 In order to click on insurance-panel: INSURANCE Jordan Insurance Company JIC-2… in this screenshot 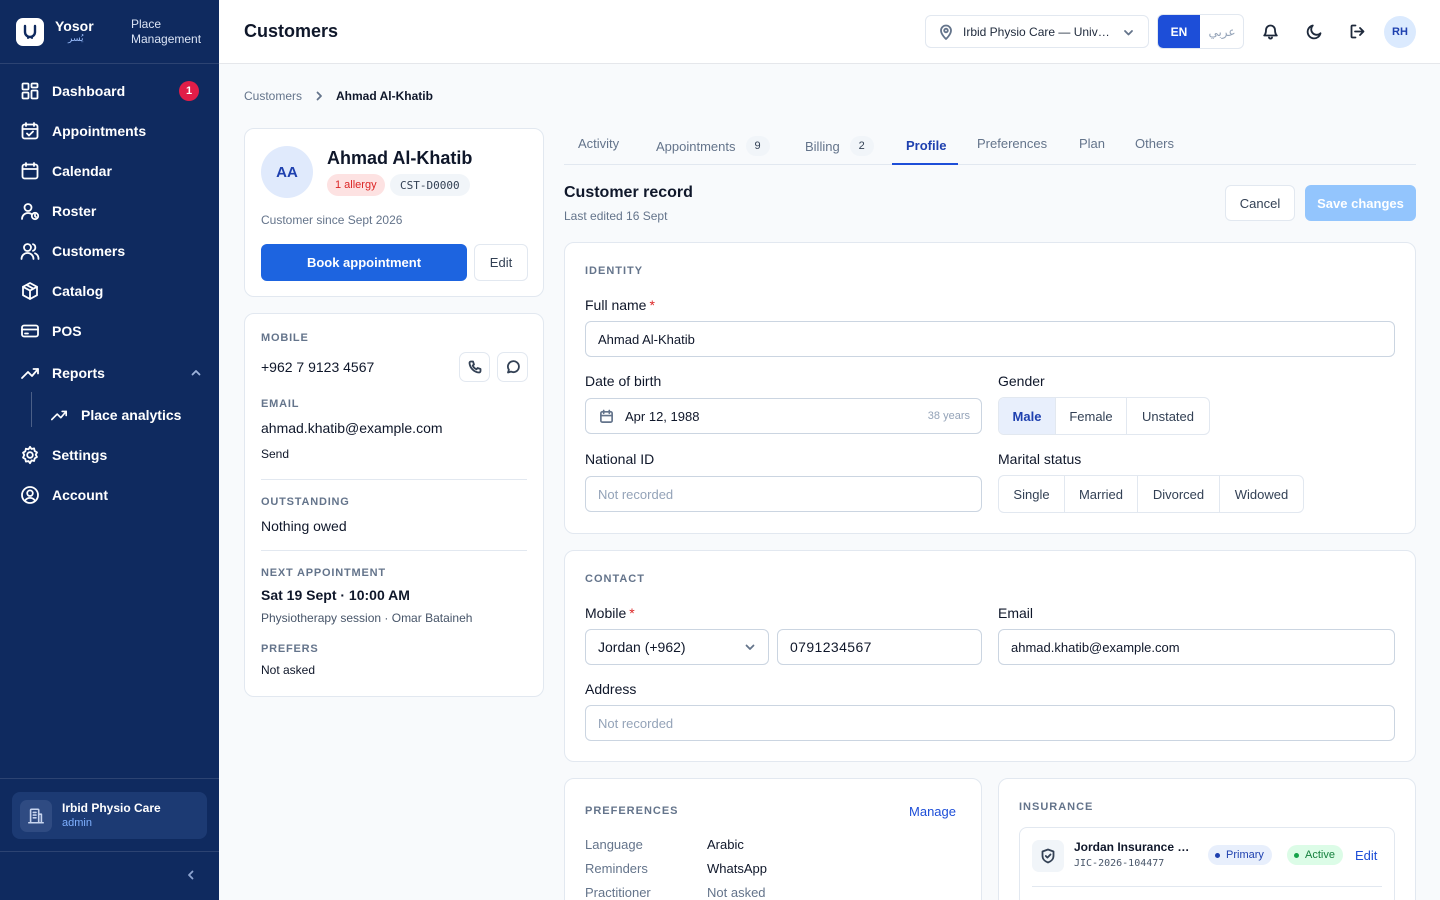, I will do `click(1207, 839)`.